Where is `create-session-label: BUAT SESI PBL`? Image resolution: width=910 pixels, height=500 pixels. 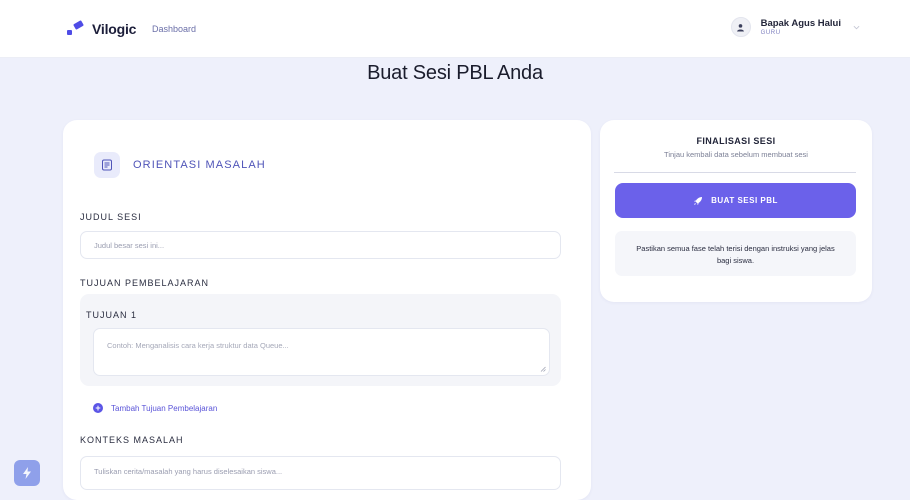 create-session-label: BUAT SESI PBL is located at coordinates (744, 200).